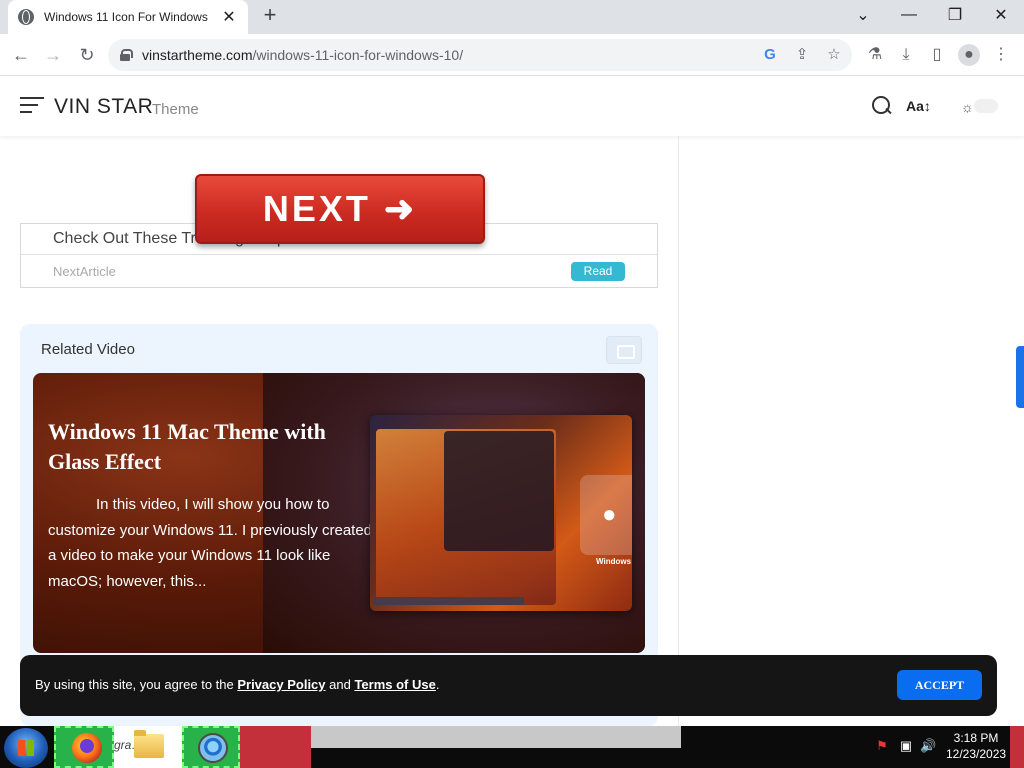 The width and height of the screenshot is (1024, 768). What do you see at coordinates (1020, 377) in the screenshot?
I see `side-tab` at bounding box center [1020, 377].